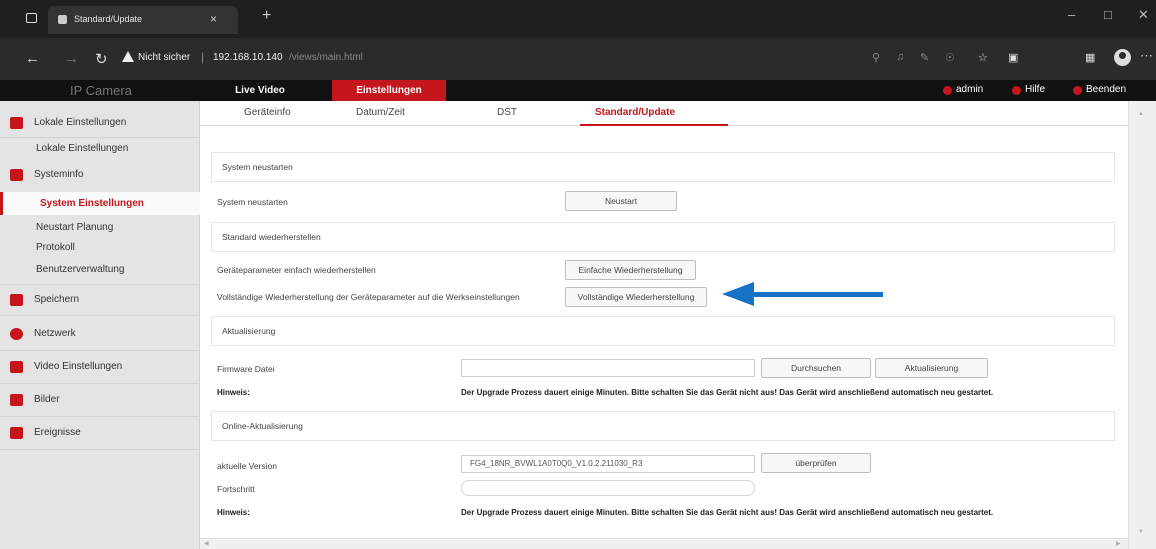 This screenshot has height=549, width=1156. Describe the element at coordinates (1118, 543) in the screenshot. I see `scroll-right-icon: ▶` at that location.